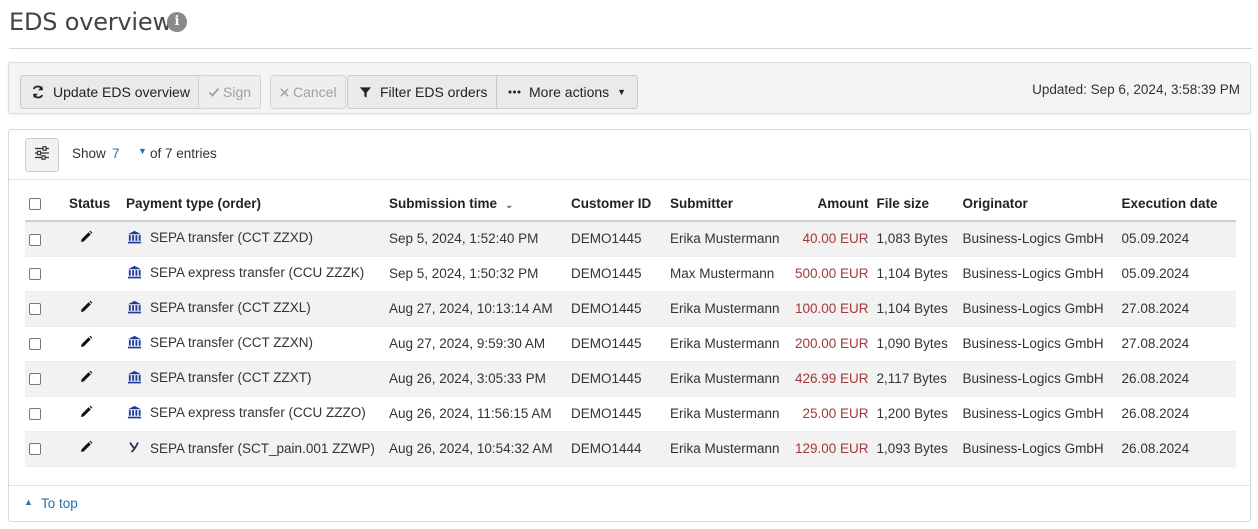  I want to click on select-all-checkbox, so click(35, 203).